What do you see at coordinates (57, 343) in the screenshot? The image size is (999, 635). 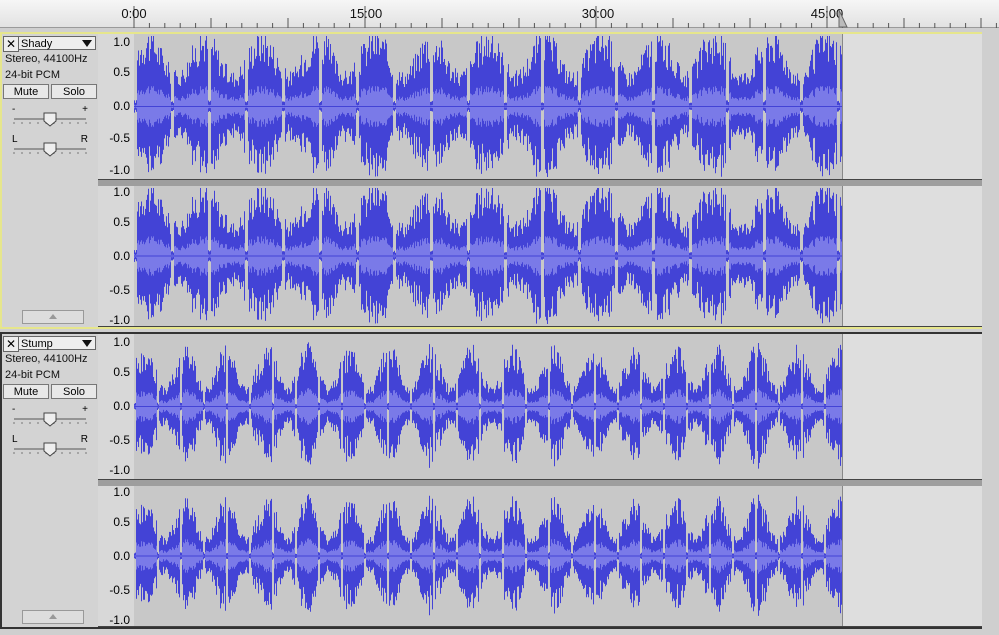 I see `track-name-menu: Stump` at bounding box center [57, 343].